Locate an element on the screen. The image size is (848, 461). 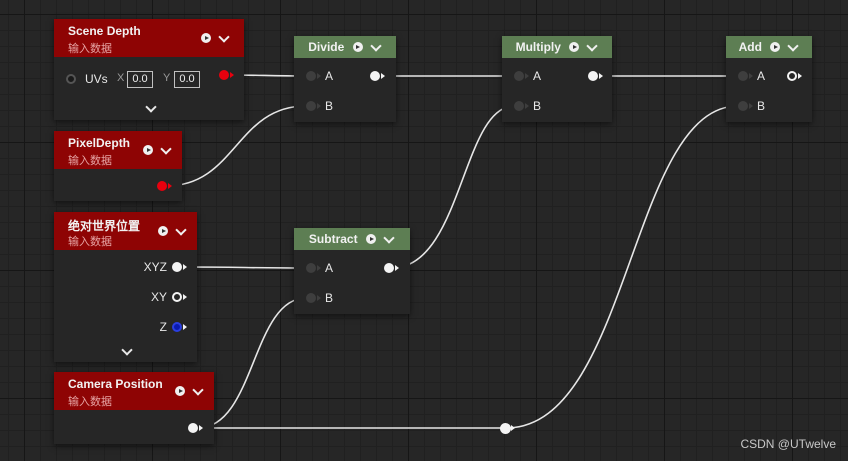
camera-position-header: Camera Position 输入数据 is located at coordinates (134, 391).